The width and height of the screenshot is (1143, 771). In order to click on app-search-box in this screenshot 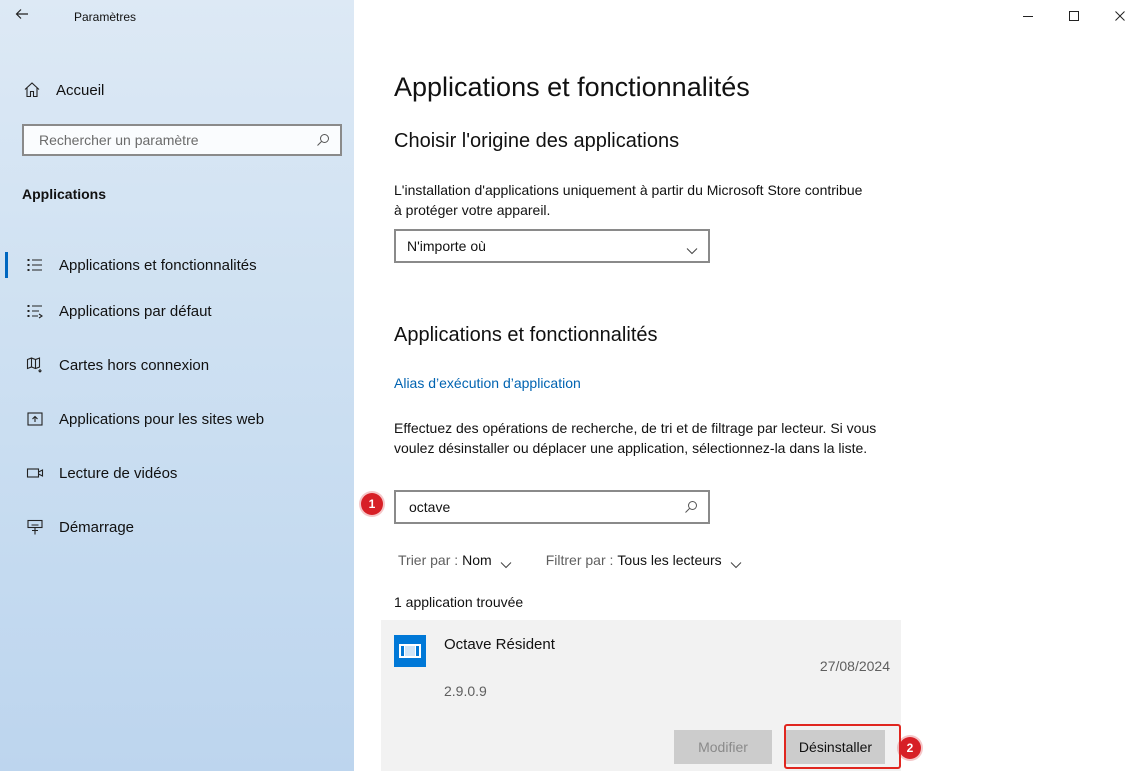, I will do `click(552, 507)`.